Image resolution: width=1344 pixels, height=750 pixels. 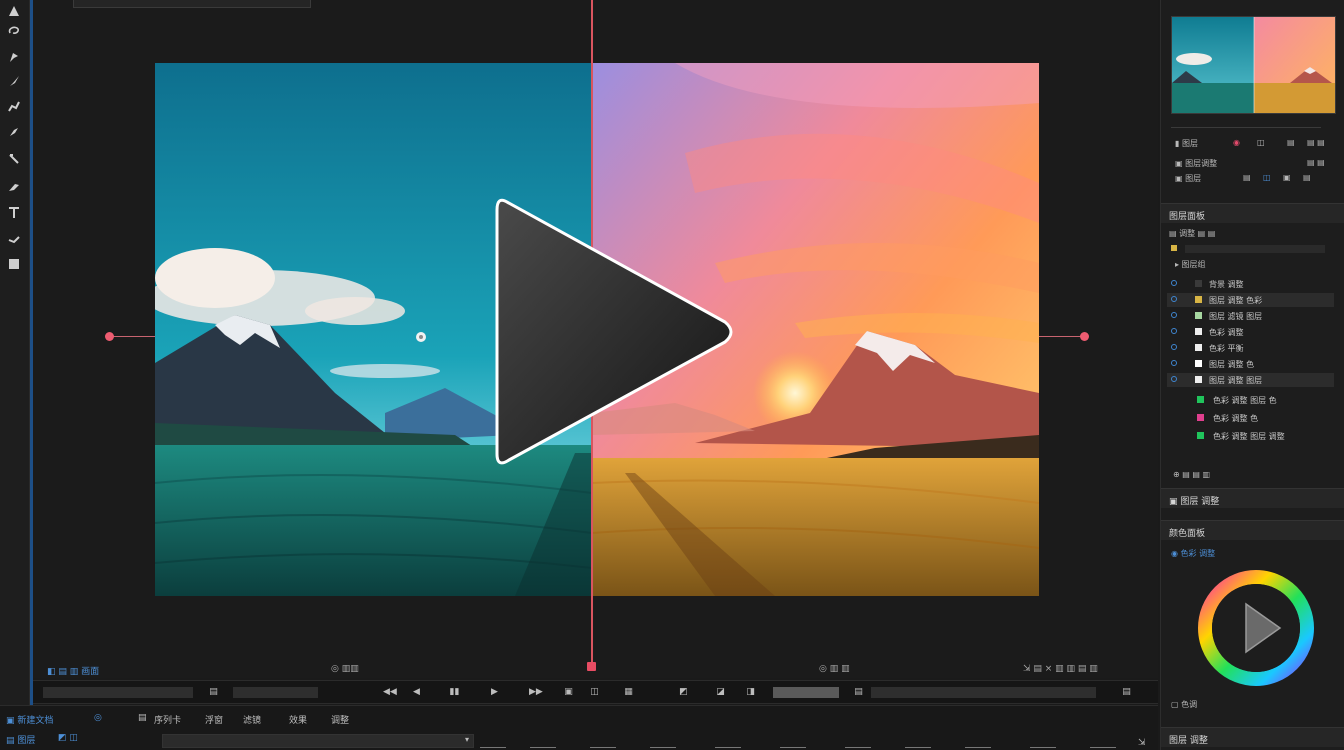 What do you see at coordinates (1193, 553) in the screenshot?
I see `color-panel-row-label: ◉ 色彩 调整` at bounding box center [1193, 553].